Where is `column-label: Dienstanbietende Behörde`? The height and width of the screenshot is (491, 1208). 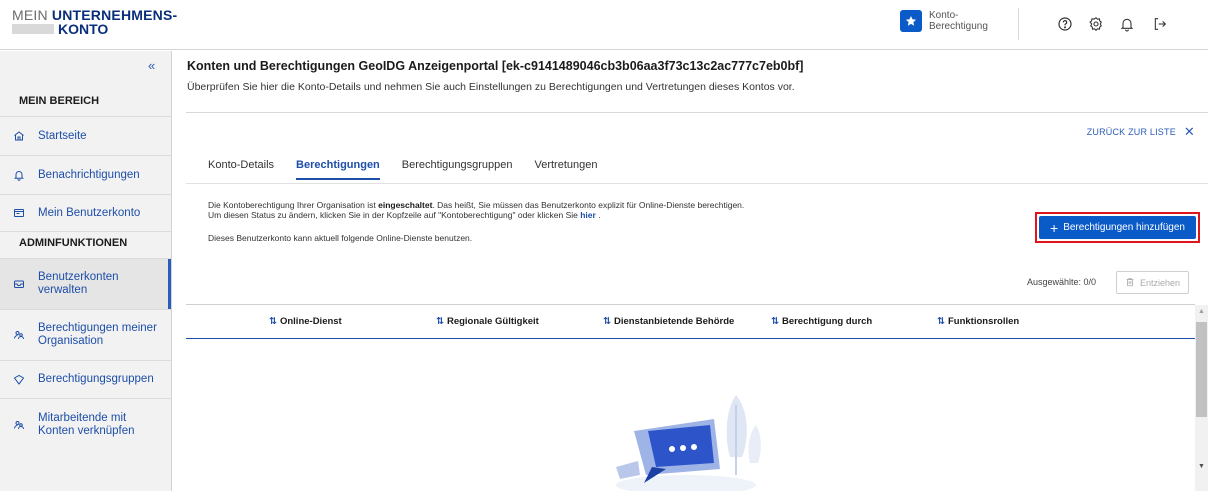 column-label: Dienstanbietende Behörde is located at coordinates (674, 321).